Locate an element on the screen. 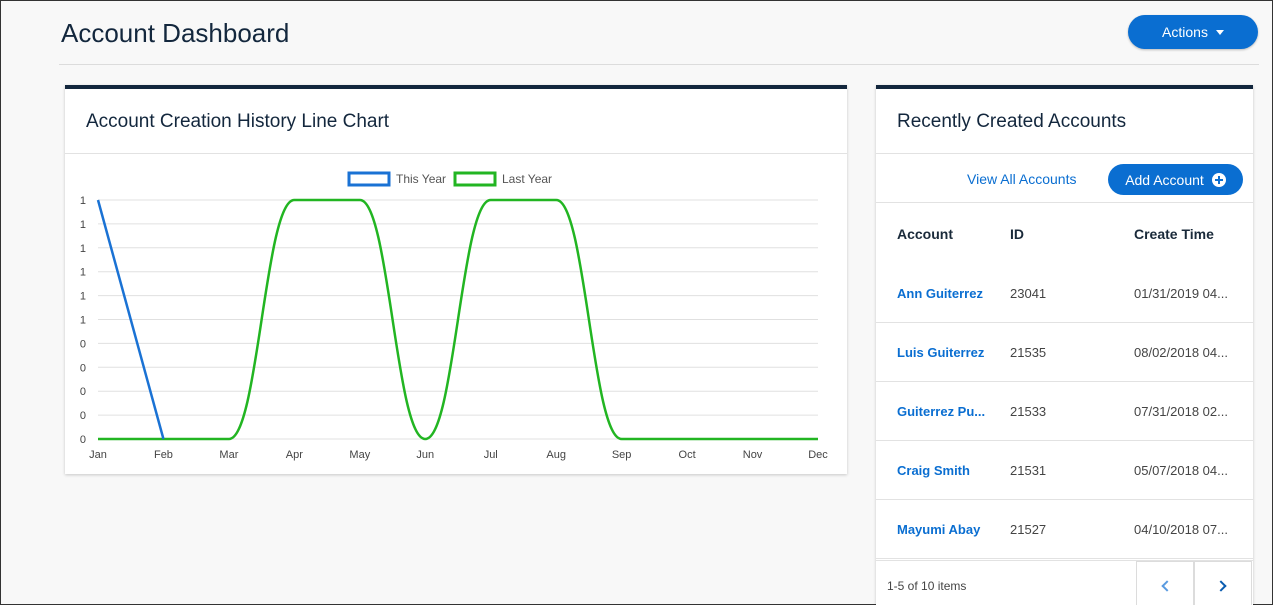 The height and width of the screenshot is (605, 1273). chart-card-title: Account Creation History Line Chart is located at coordinates (456, 121).